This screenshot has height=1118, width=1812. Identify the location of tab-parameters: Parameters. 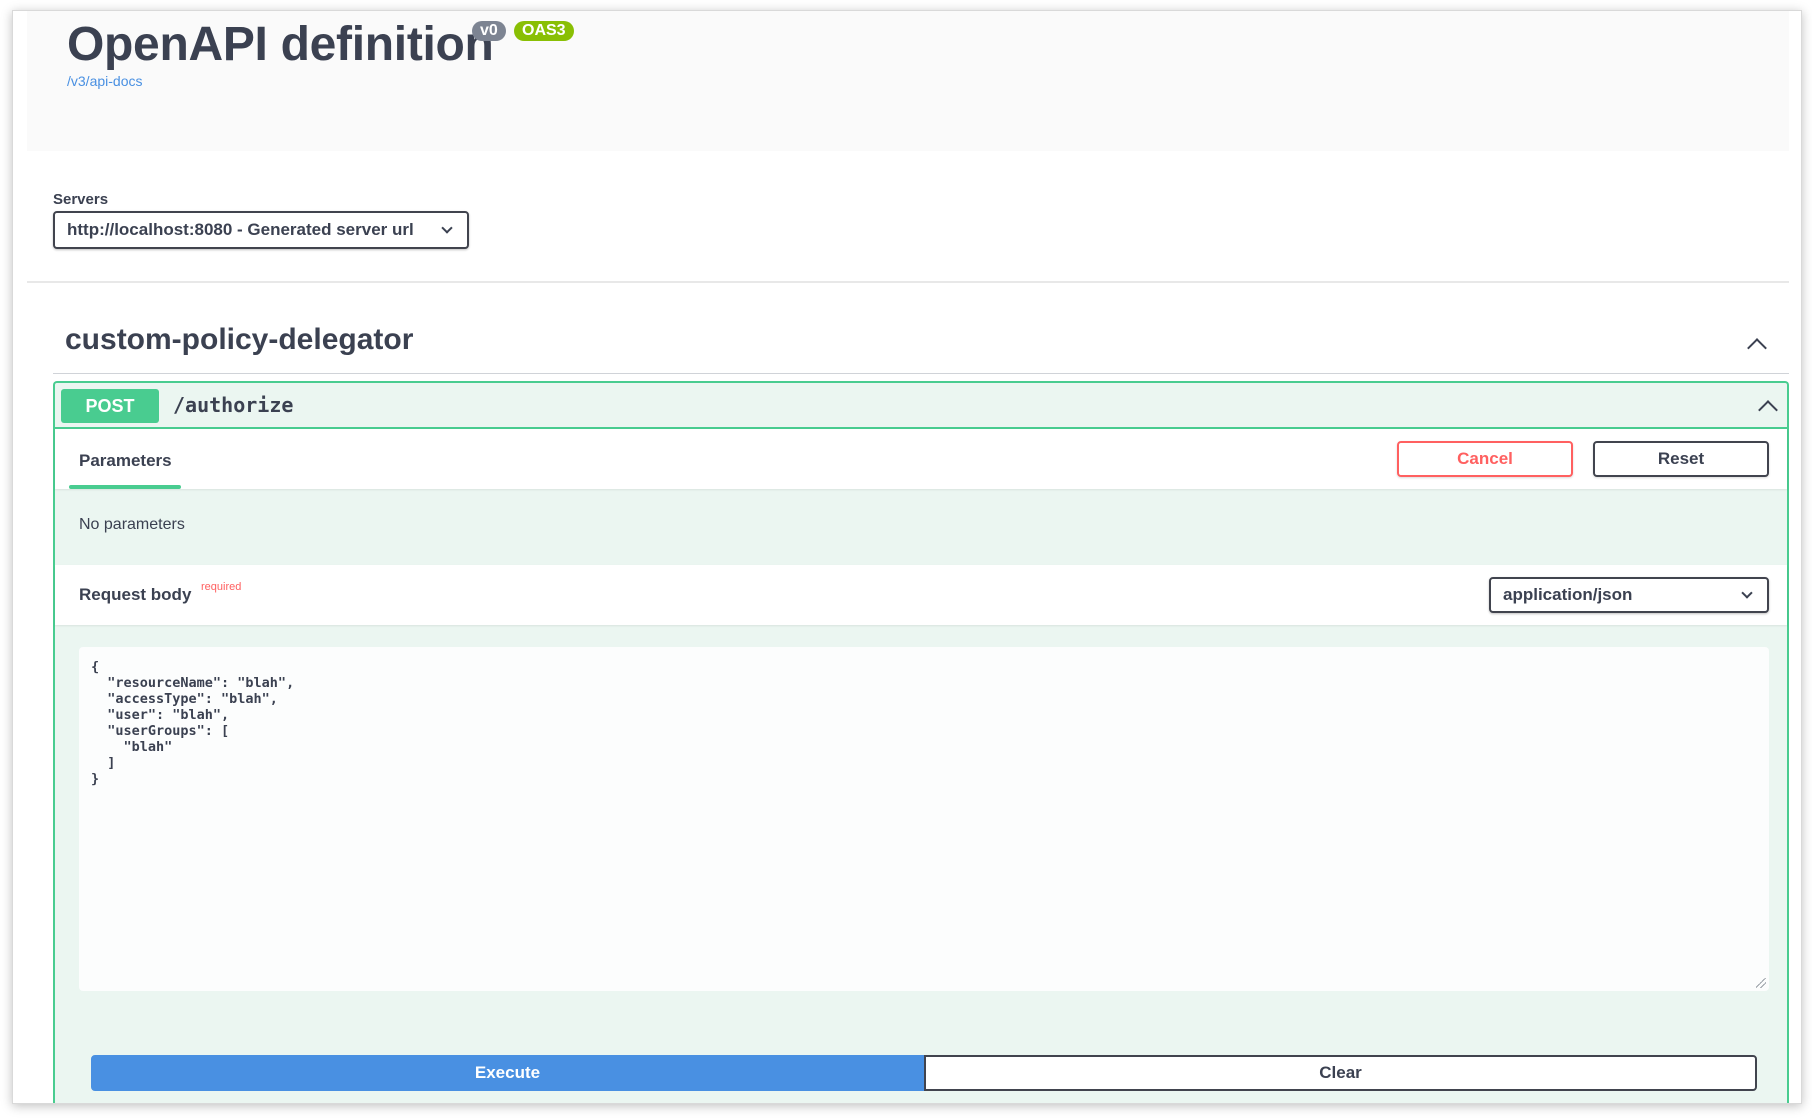
(125, 461).